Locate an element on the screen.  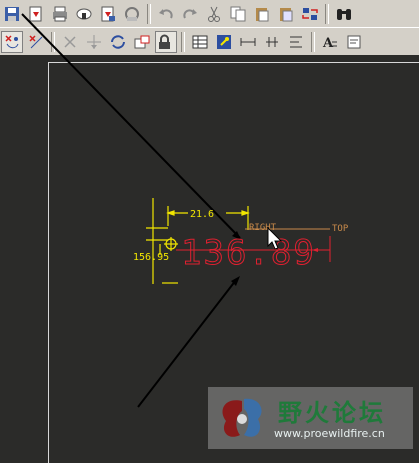
annotation-button is located at coordinates (224, 42).